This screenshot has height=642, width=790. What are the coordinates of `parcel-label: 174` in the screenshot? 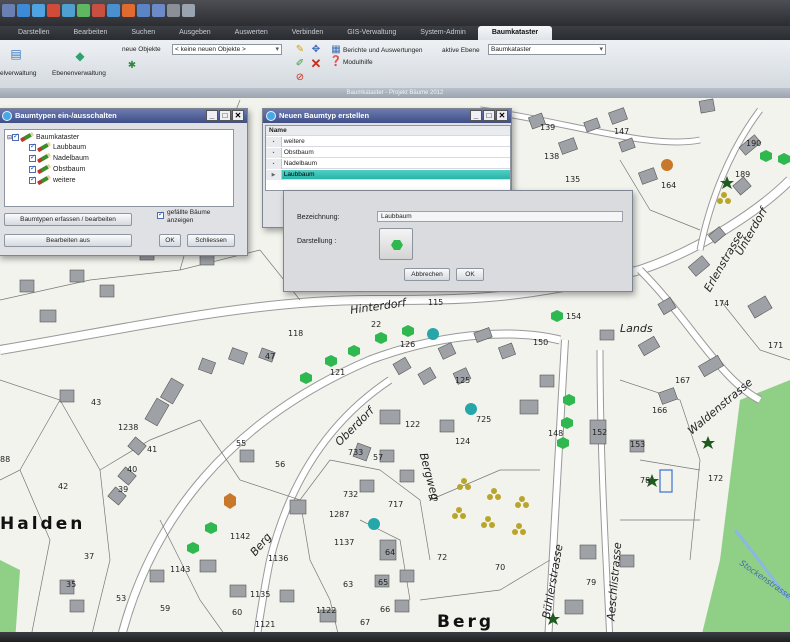 It's located at (722, 303).